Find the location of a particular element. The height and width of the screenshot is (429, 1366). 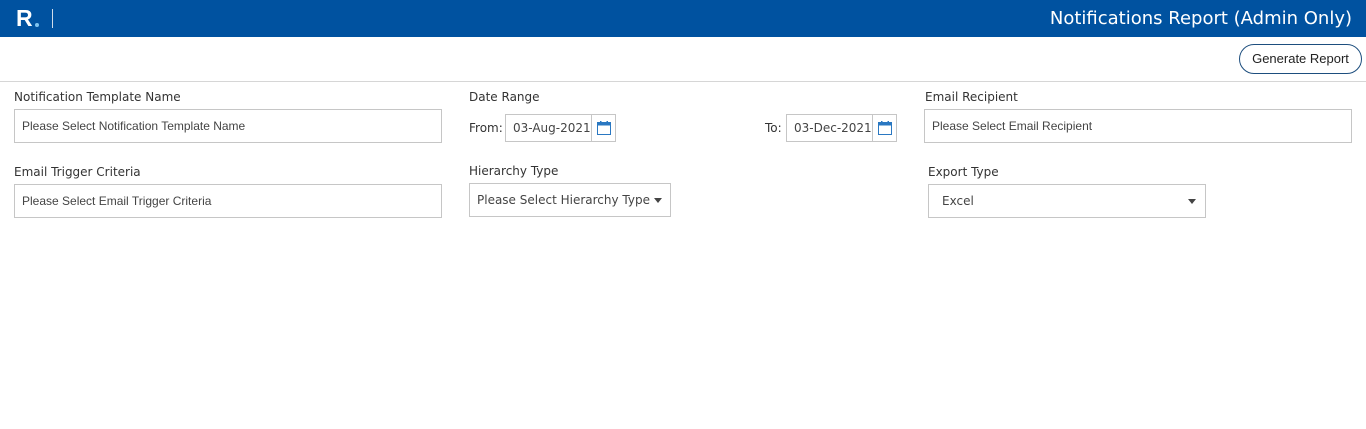

date-range-label: Date Range is located at coordinates (504, 97).